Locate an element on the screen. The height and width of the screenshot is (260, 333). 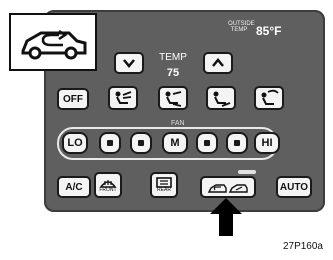
front-defrost-button: FRONT is located at coordinates (108, 185).